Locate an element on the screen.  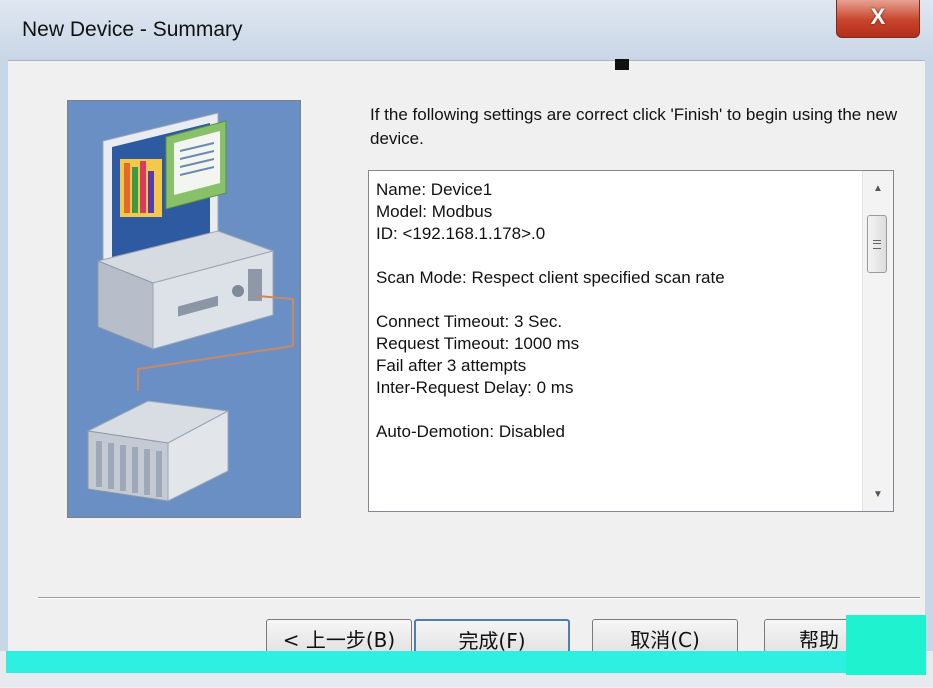
close-icon: X is located at coordinates (878, 16).